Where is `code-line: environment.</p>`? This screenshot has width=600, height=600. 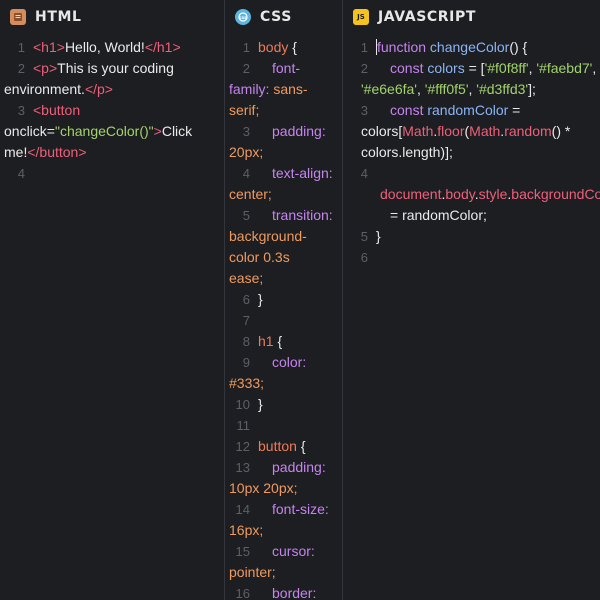
code-line: environment.</p> is located at coordinates (58, 89).